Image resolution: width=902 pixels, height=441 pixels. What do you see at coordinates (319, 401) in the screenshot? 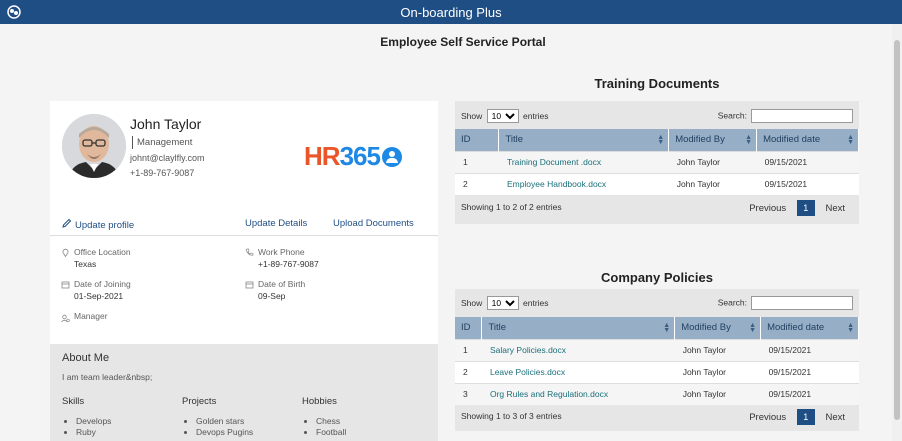
I see `hobbies-heading: Hobbies` at bounding box center [319, 401].